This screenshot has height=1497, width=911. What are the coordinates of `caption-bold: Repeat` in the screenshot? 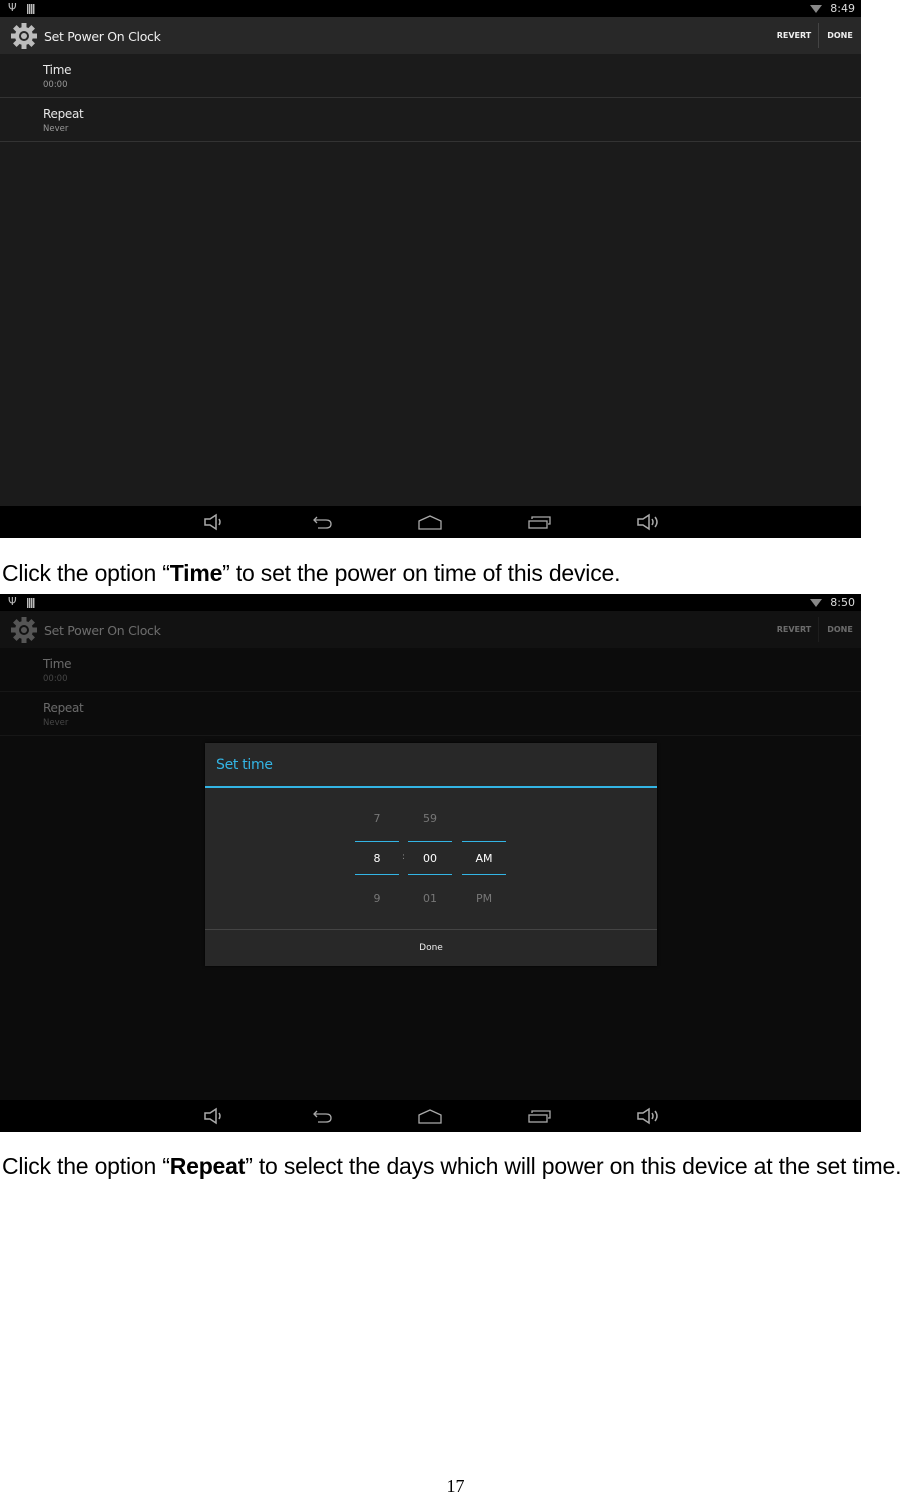 It's located at (207, 1166).